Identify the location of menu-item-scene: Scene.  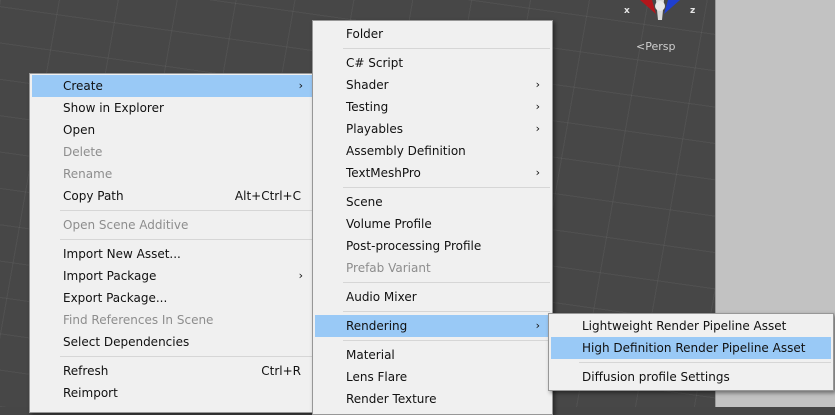
(432, 202).